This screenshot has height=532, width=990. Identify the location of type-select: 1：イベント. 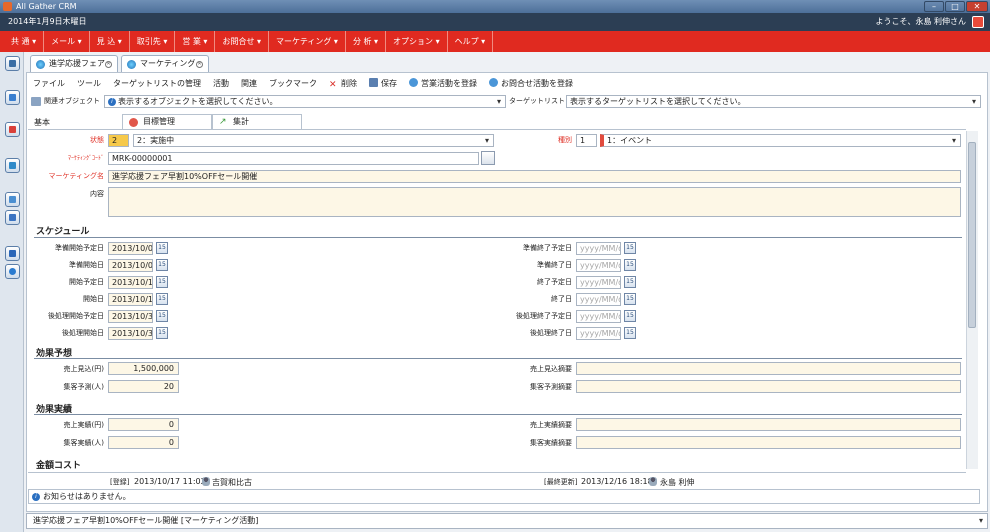
(780, 140).